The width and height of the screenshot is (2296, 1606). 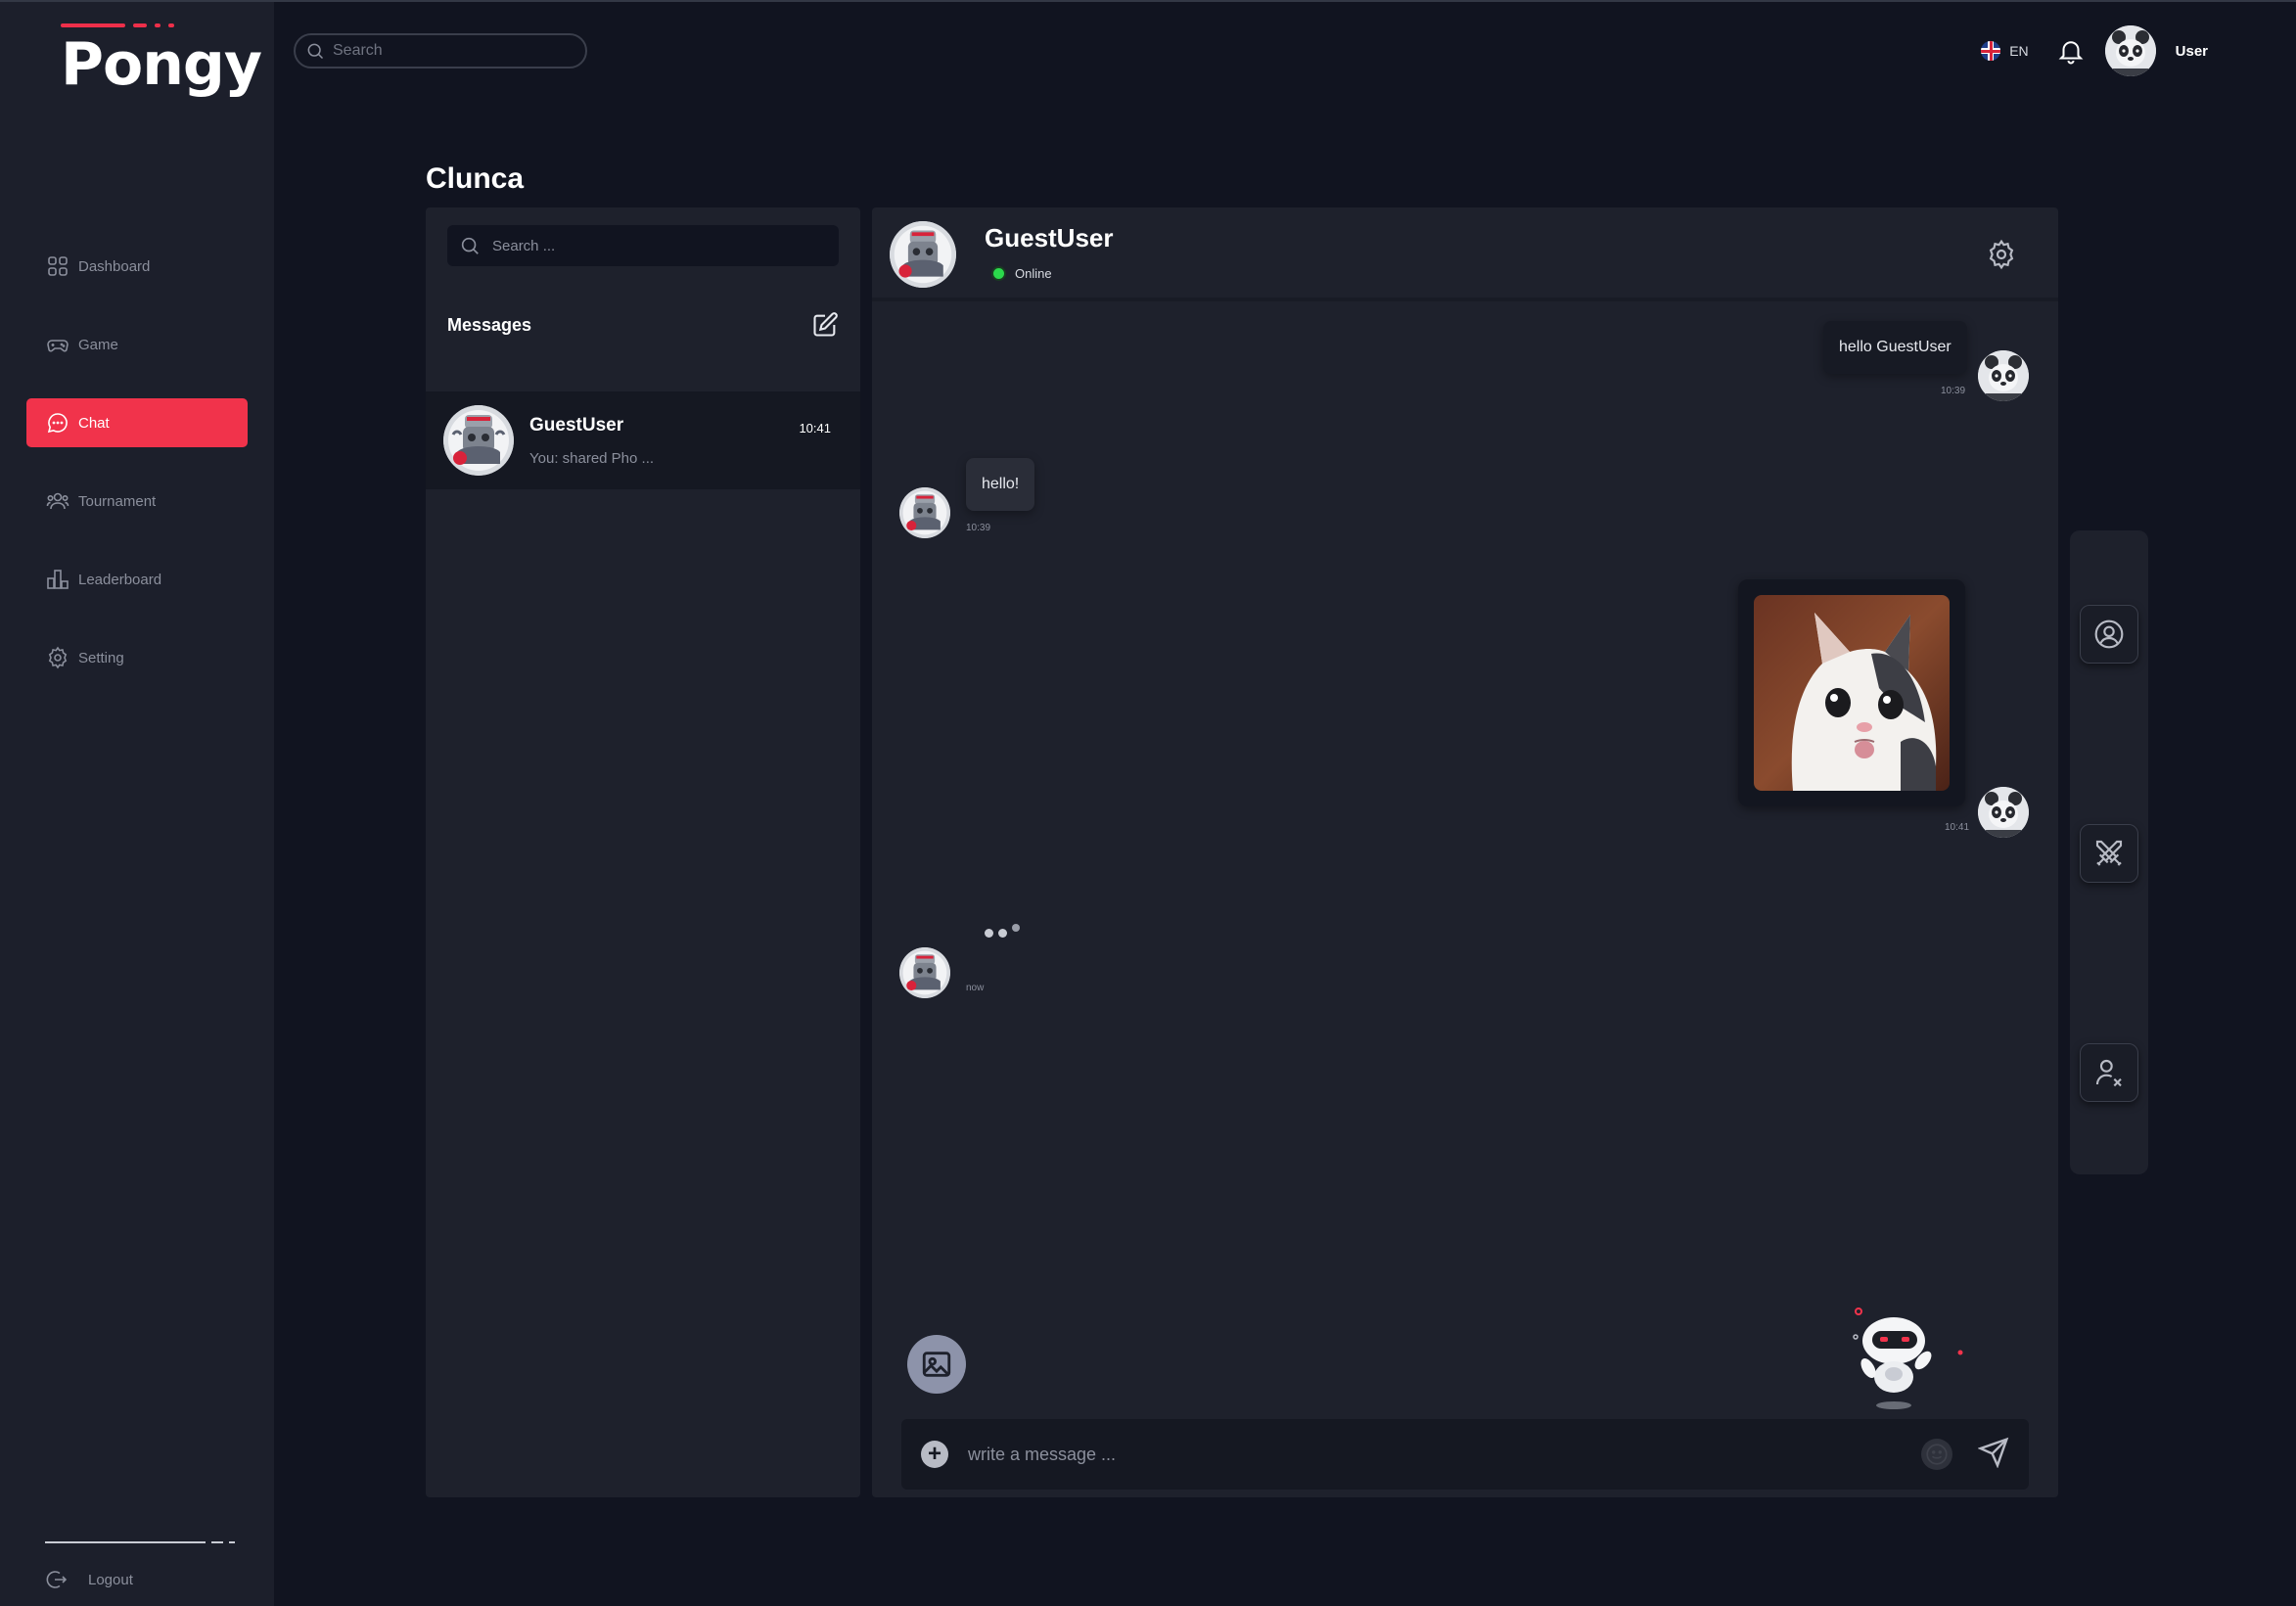 What do you see at coordinates (114, 266) in the screenshot?
I see `sidebar-item-label: Dashboard` at bounding box center [114, 266].